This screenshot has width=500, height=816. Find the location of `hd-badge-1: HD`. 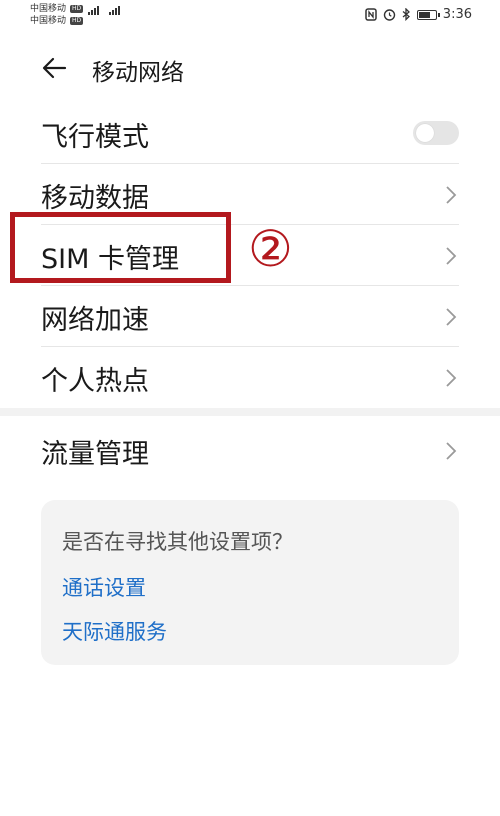

hd-badge-1: HD is located at coordinates (77, 9).